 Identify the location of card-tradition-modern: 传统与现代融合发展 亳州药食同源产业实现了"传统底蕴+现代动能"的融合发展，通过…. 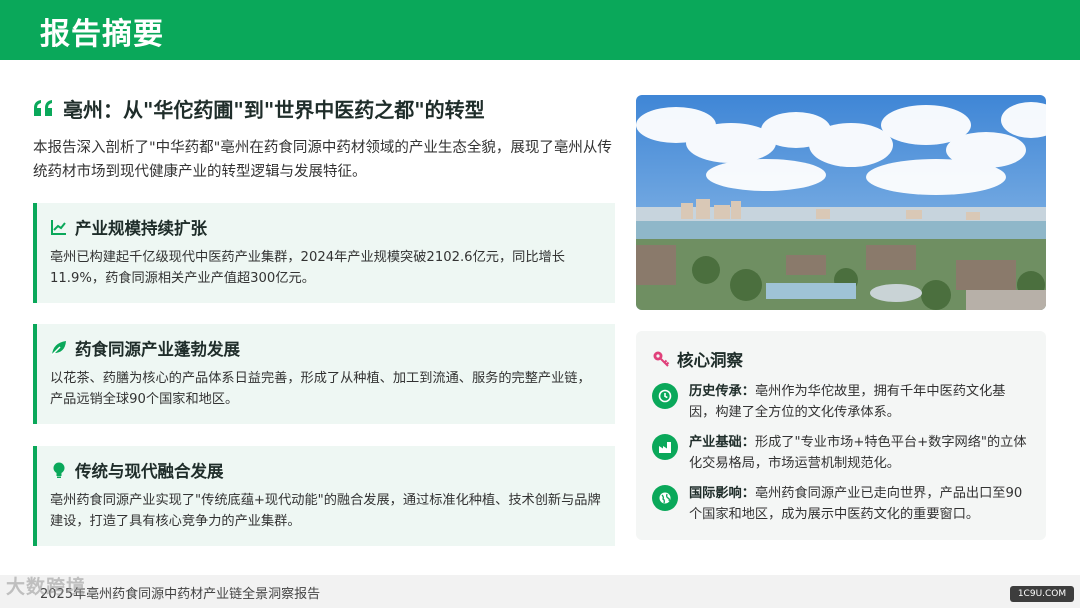
(324, 496).